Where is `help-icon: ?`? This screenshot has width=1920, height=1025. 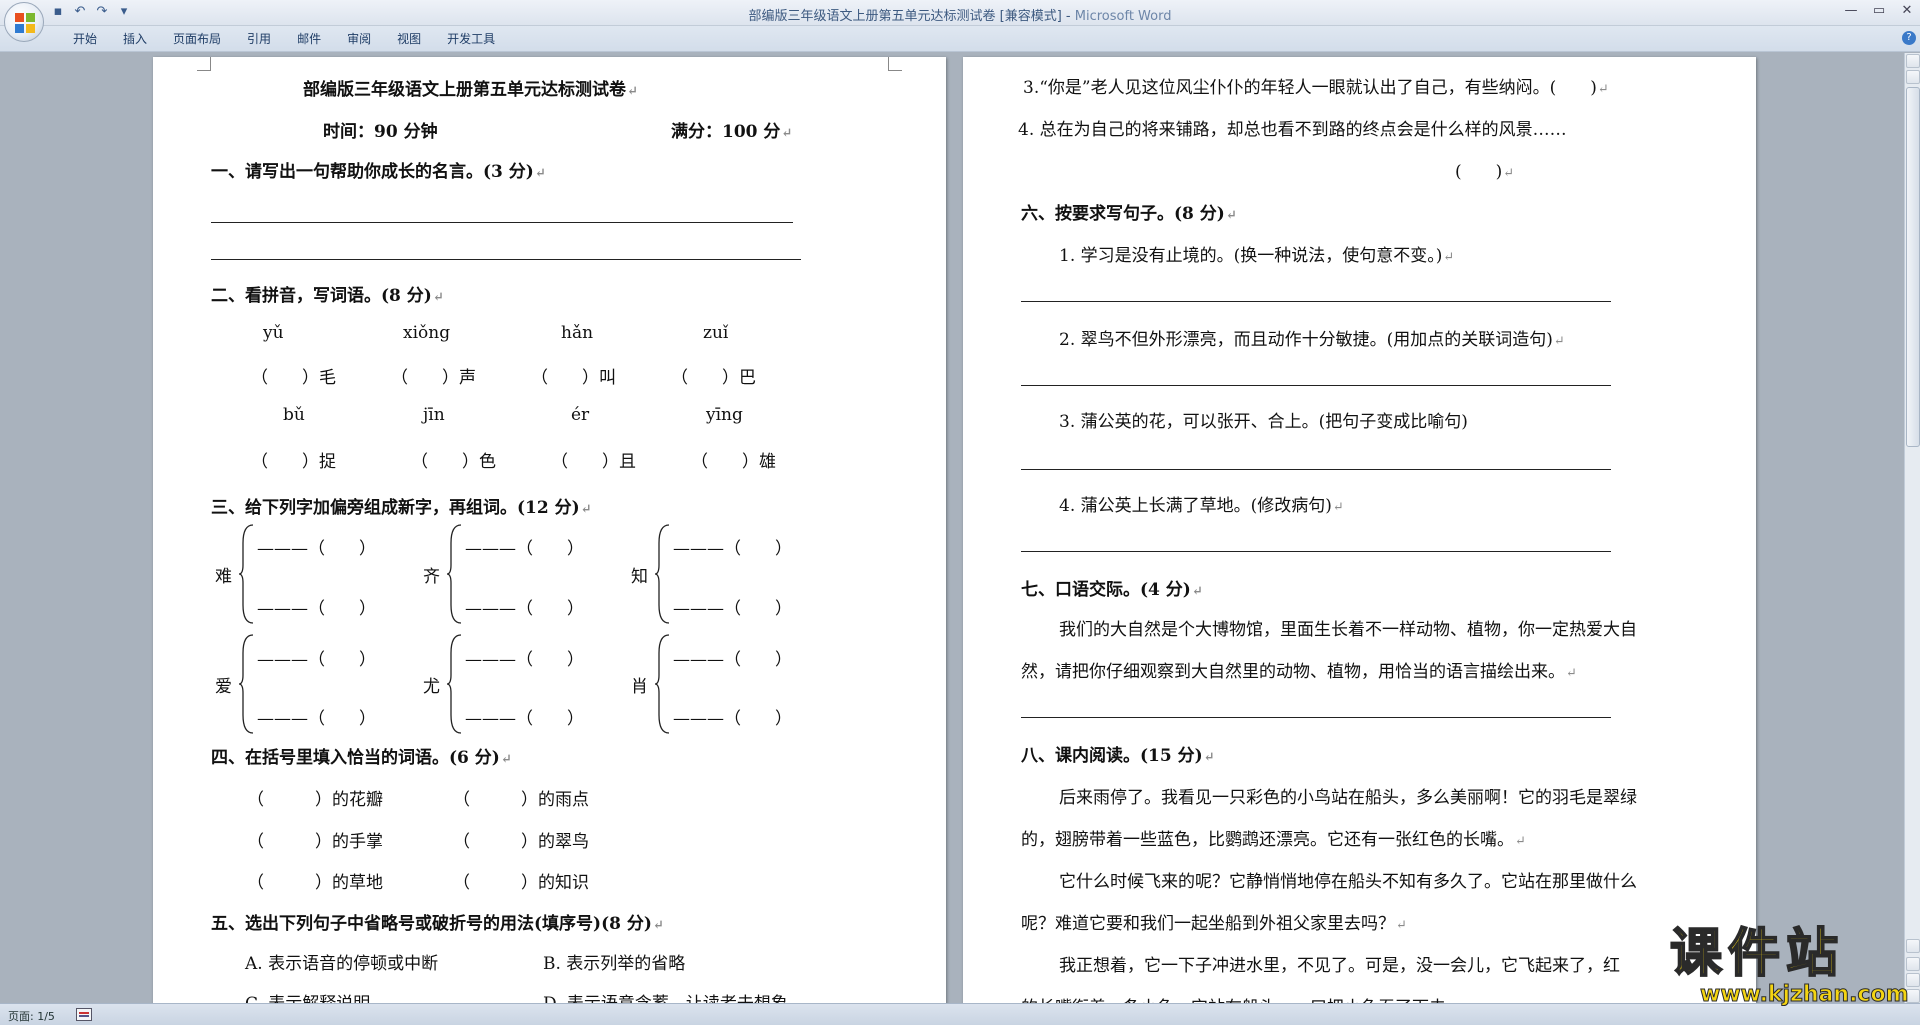
help-icon: ? is located at coordinates (1909, 38).